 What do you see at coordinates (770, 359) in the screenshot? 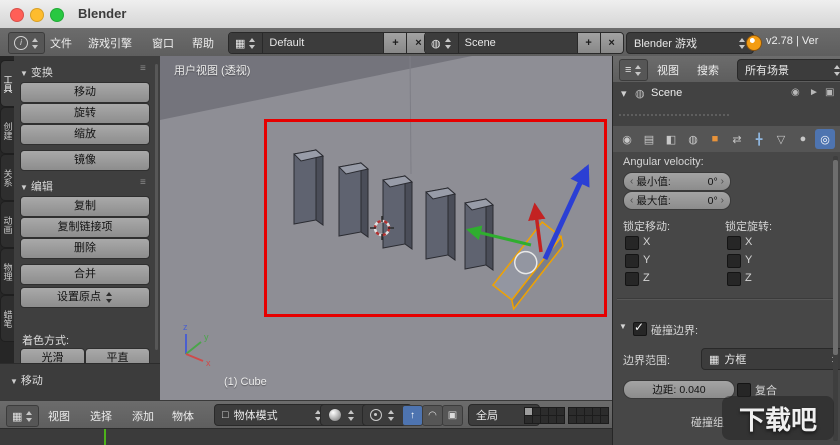
I see `bounds-type-select: ▦ 方框` at bounding box center [770, 359].